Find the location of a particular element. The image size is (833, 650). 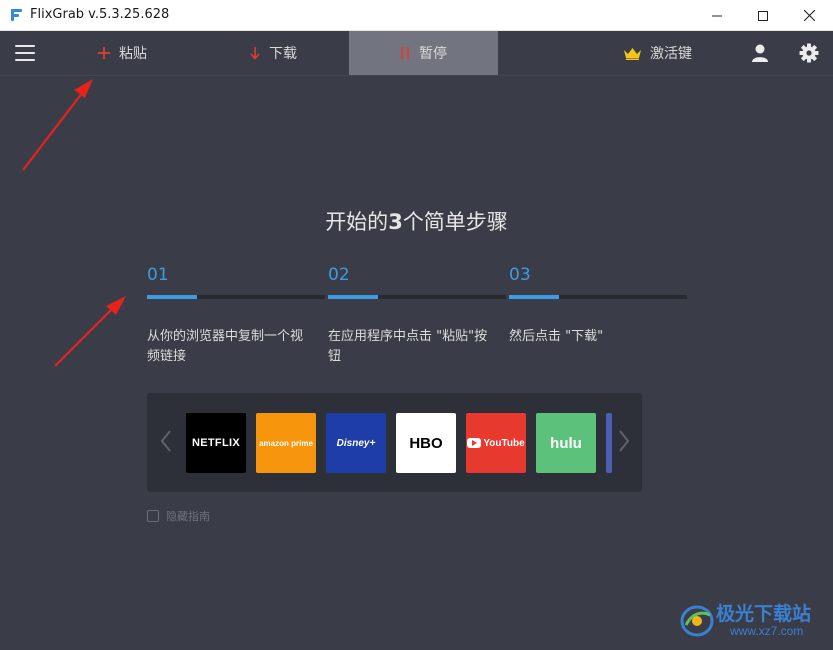

step-2: 02 在应用程序中点击 "粘贴"按钮 is located at coordinates (418, 315).